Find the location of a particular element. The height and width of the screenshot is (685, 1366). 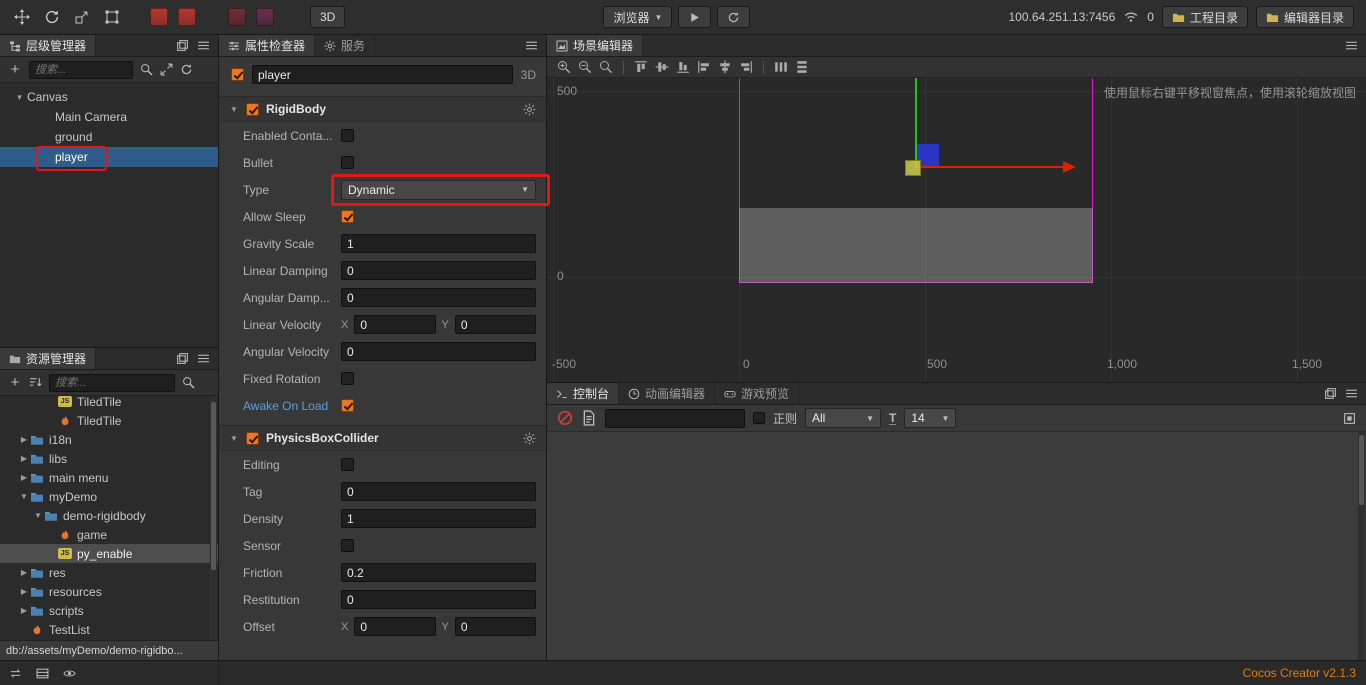

search-icon is located at coordinates (146, 69).